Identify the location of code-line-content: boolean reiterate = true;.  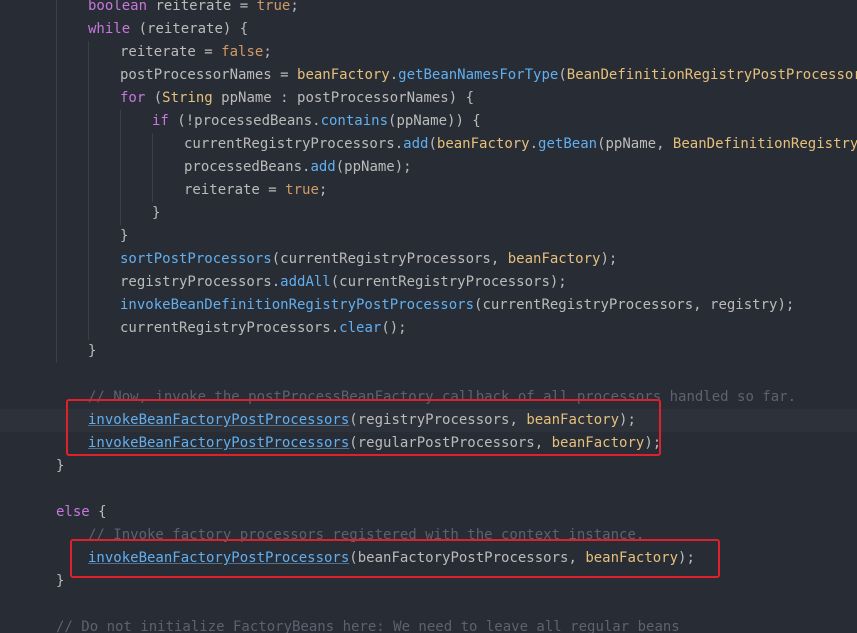
(193, 9).